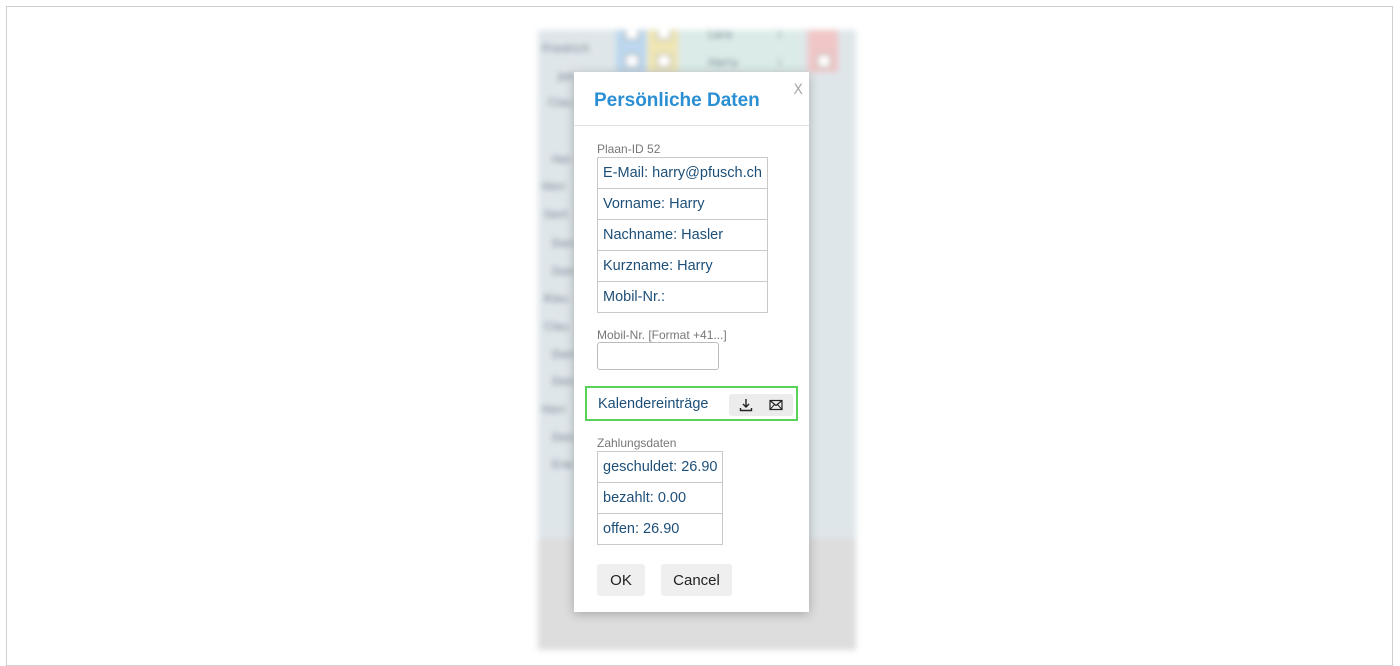  What do you see at coordinates (653, 404) in the screenshot?
I see `calendar-entries-label: Kalendereinträge` at bounding box center [653, 404].